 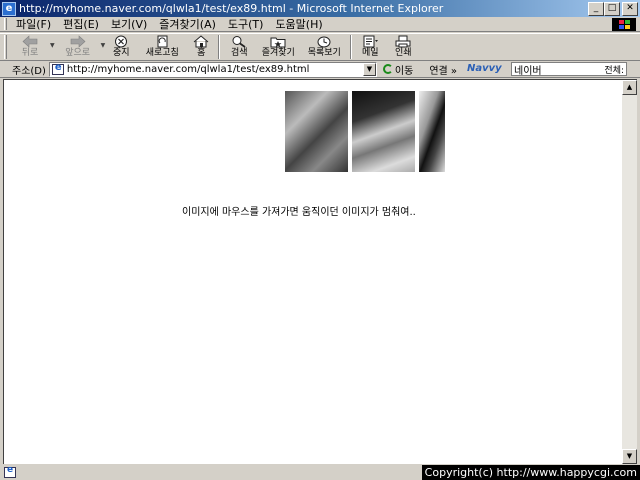 I want to click on refresh-button: 새로고침, so click(x=162, y=47).